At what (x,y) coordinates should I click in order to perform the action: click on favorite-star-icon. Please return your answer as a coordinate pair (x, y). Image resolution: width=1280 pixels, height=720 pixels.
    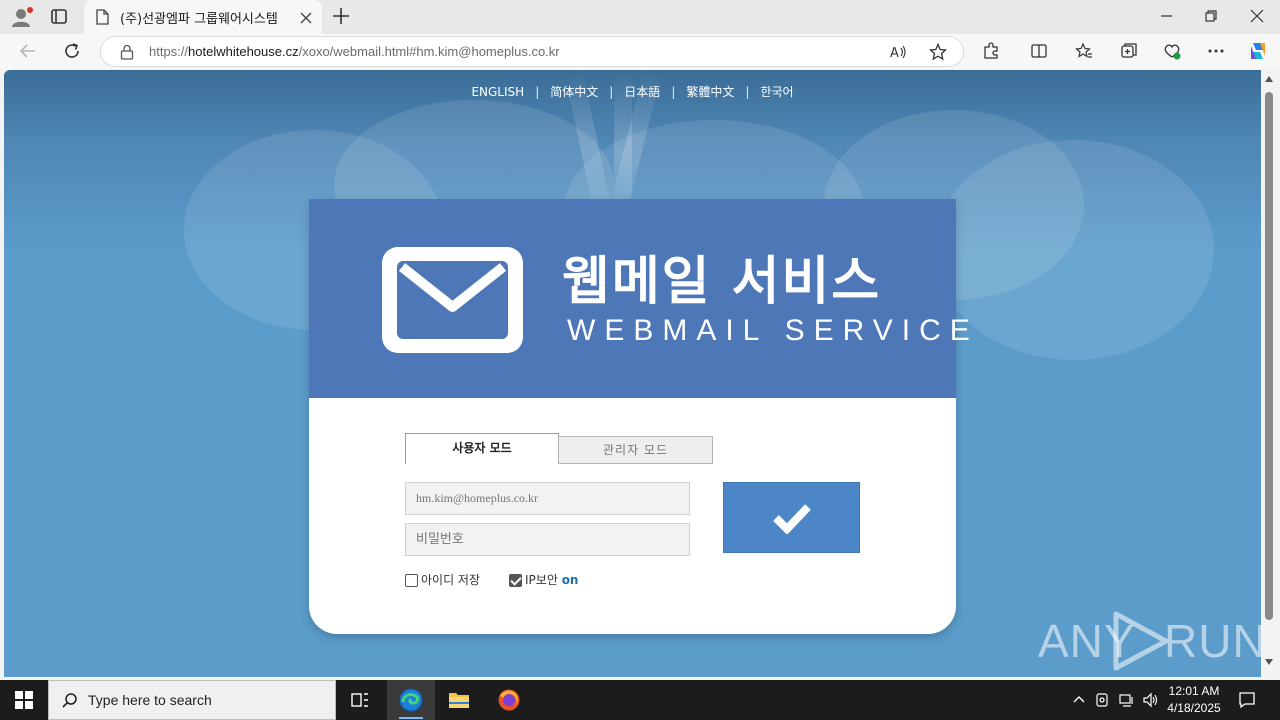
    Looking at the image, I should click on (938, 51).